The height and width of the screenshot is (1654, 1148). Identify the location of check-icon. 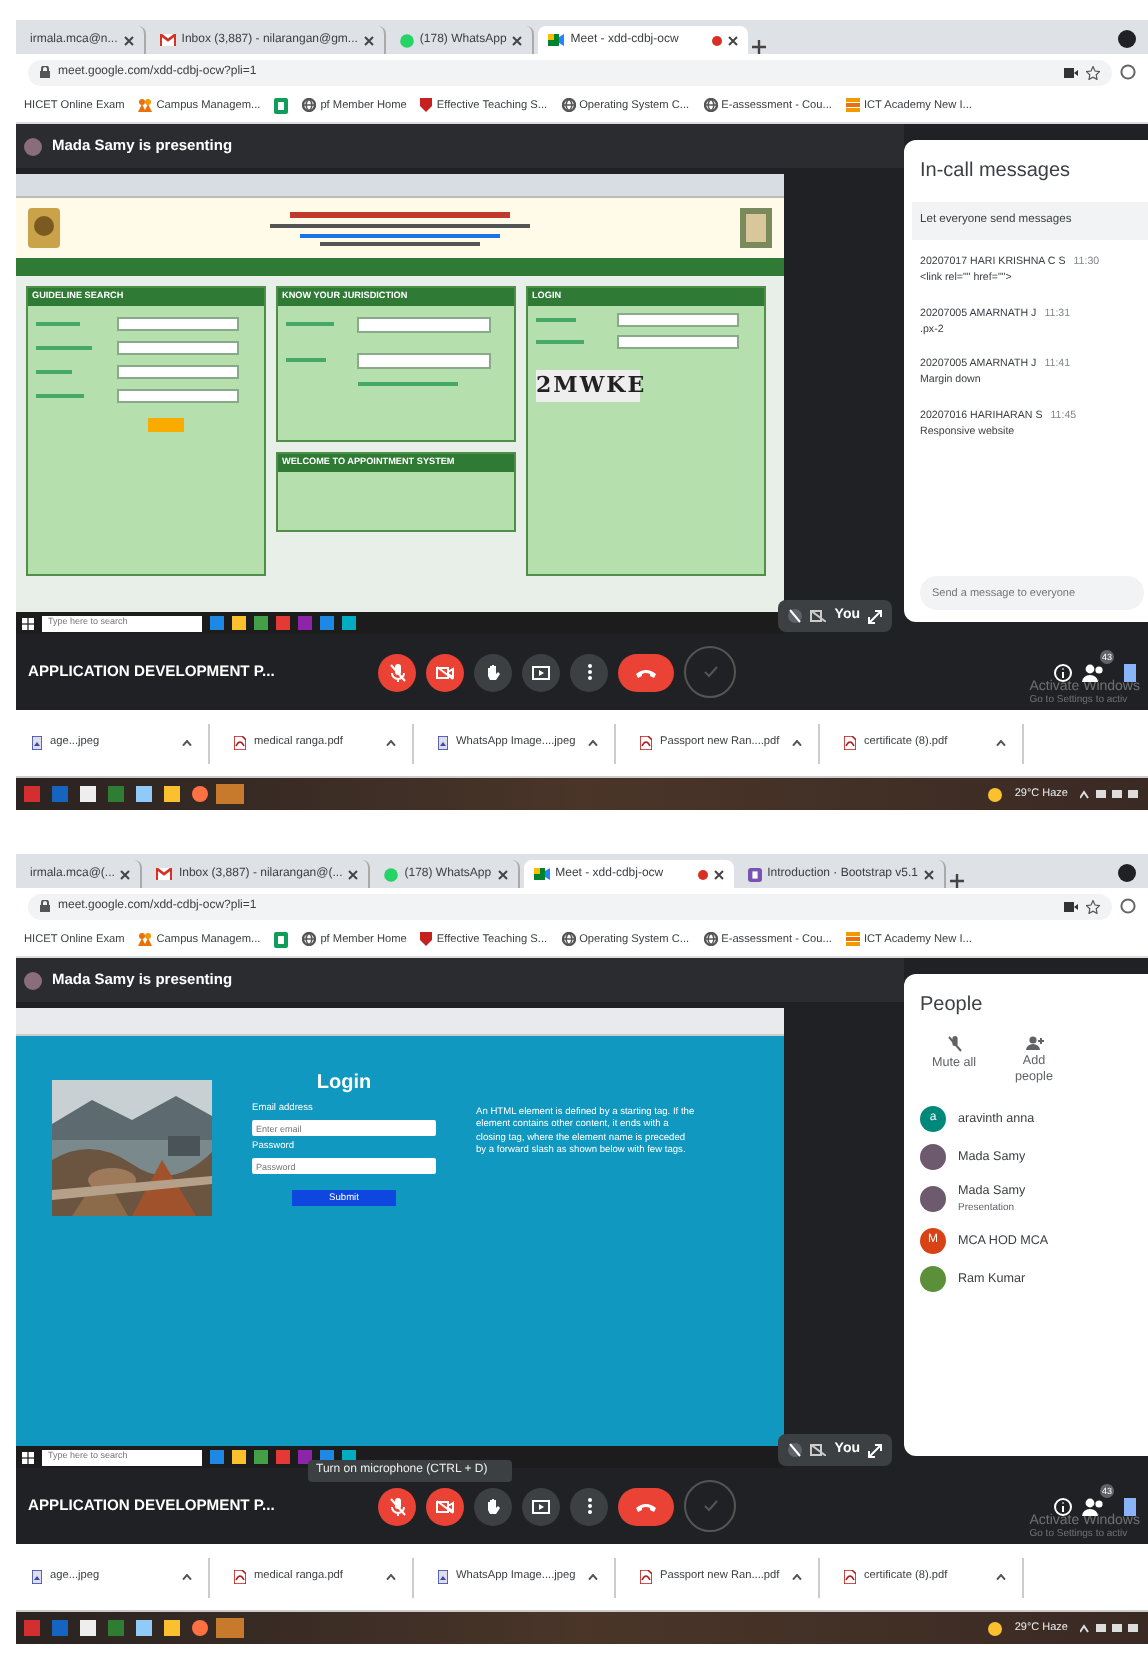
(710, 672).